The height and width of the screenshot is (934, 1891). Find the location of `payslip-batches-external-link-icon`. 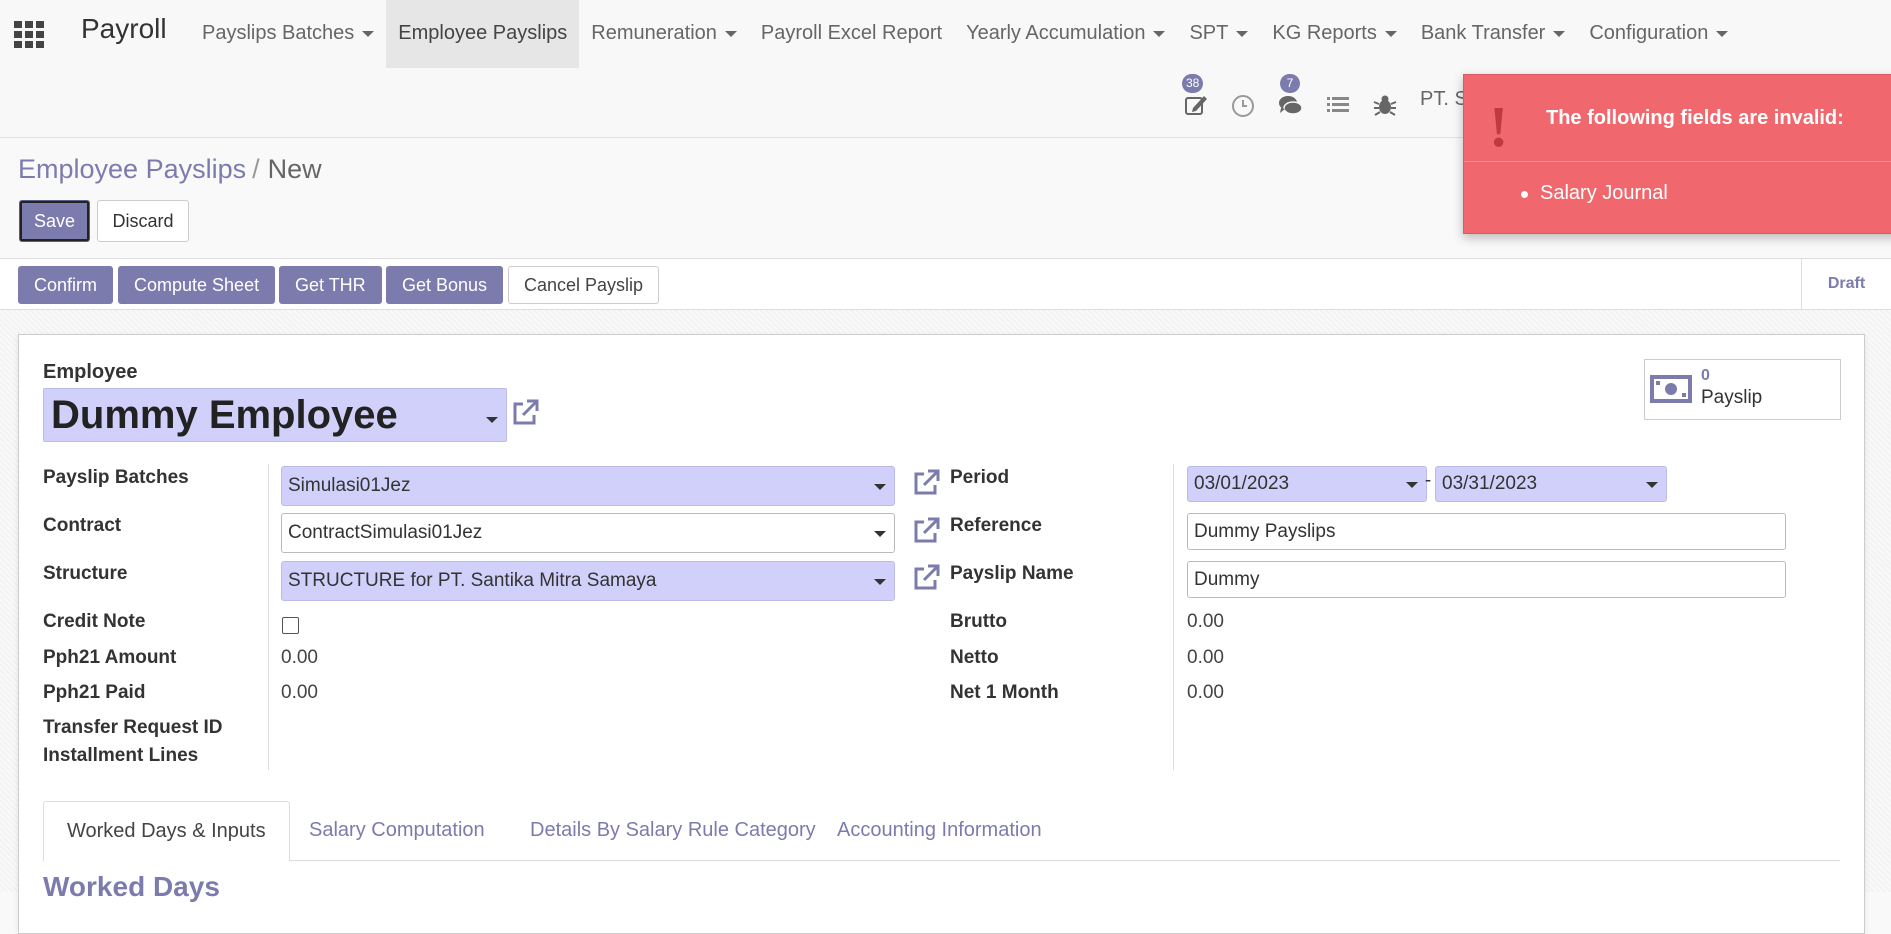

payslip-batches-external-link-icon is located at coordinates (926, 483).